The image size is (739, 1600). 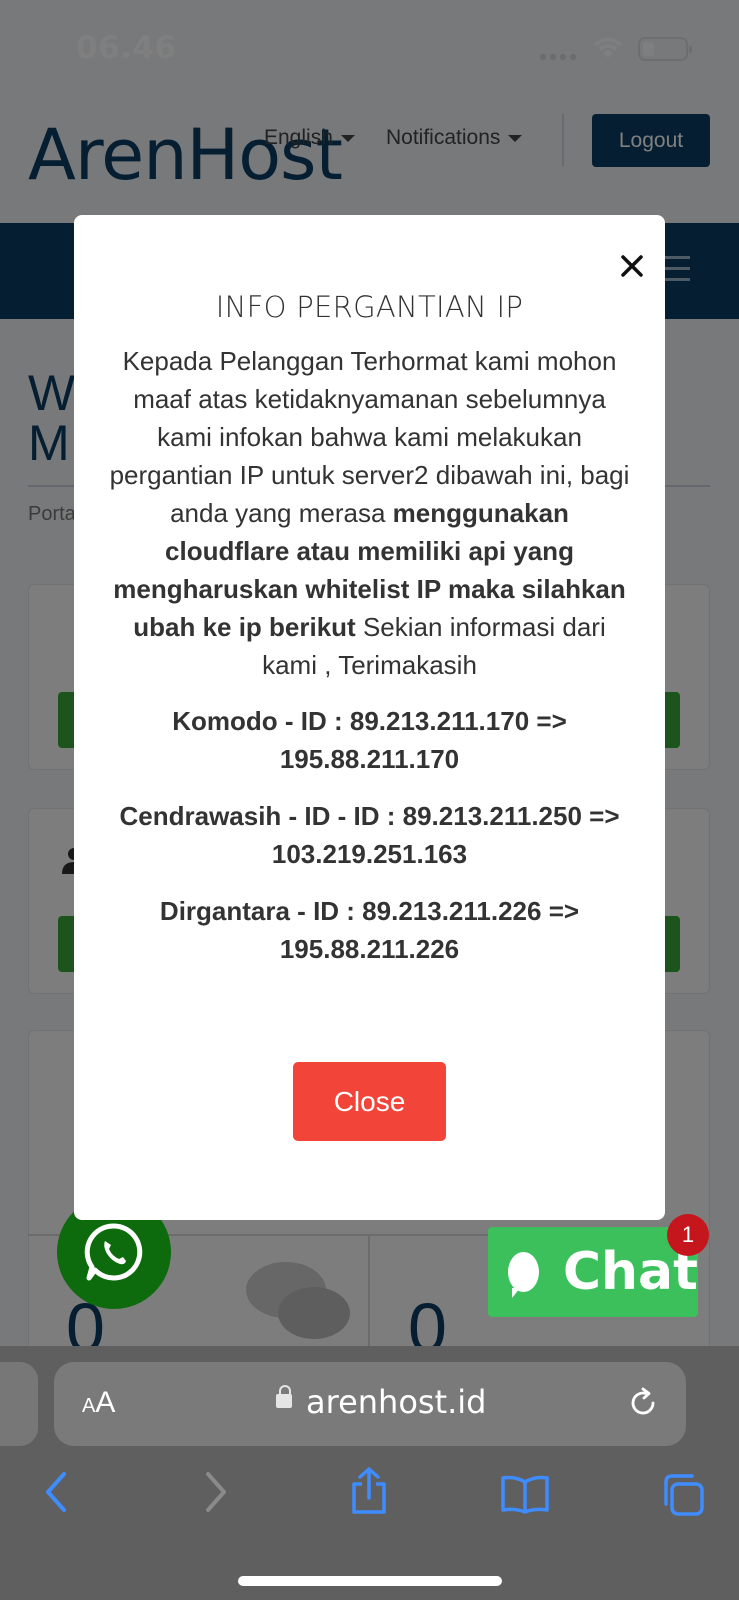 I want to click on reload-icon, so click(x=643, y=1405).